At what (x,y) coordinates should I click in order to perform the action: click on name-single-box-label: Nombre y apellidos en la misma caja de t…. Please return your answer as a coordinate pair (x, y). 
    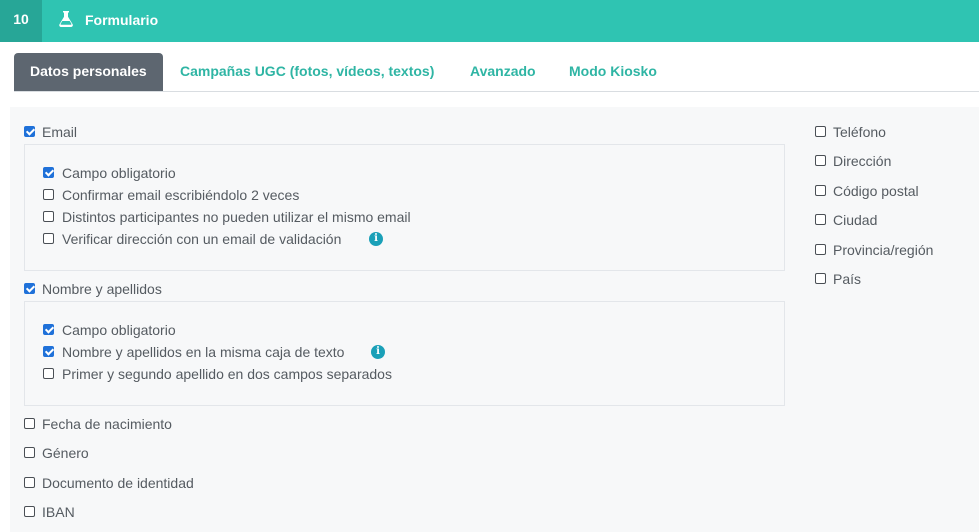
    Looking at the image, I should click on (203, 352).